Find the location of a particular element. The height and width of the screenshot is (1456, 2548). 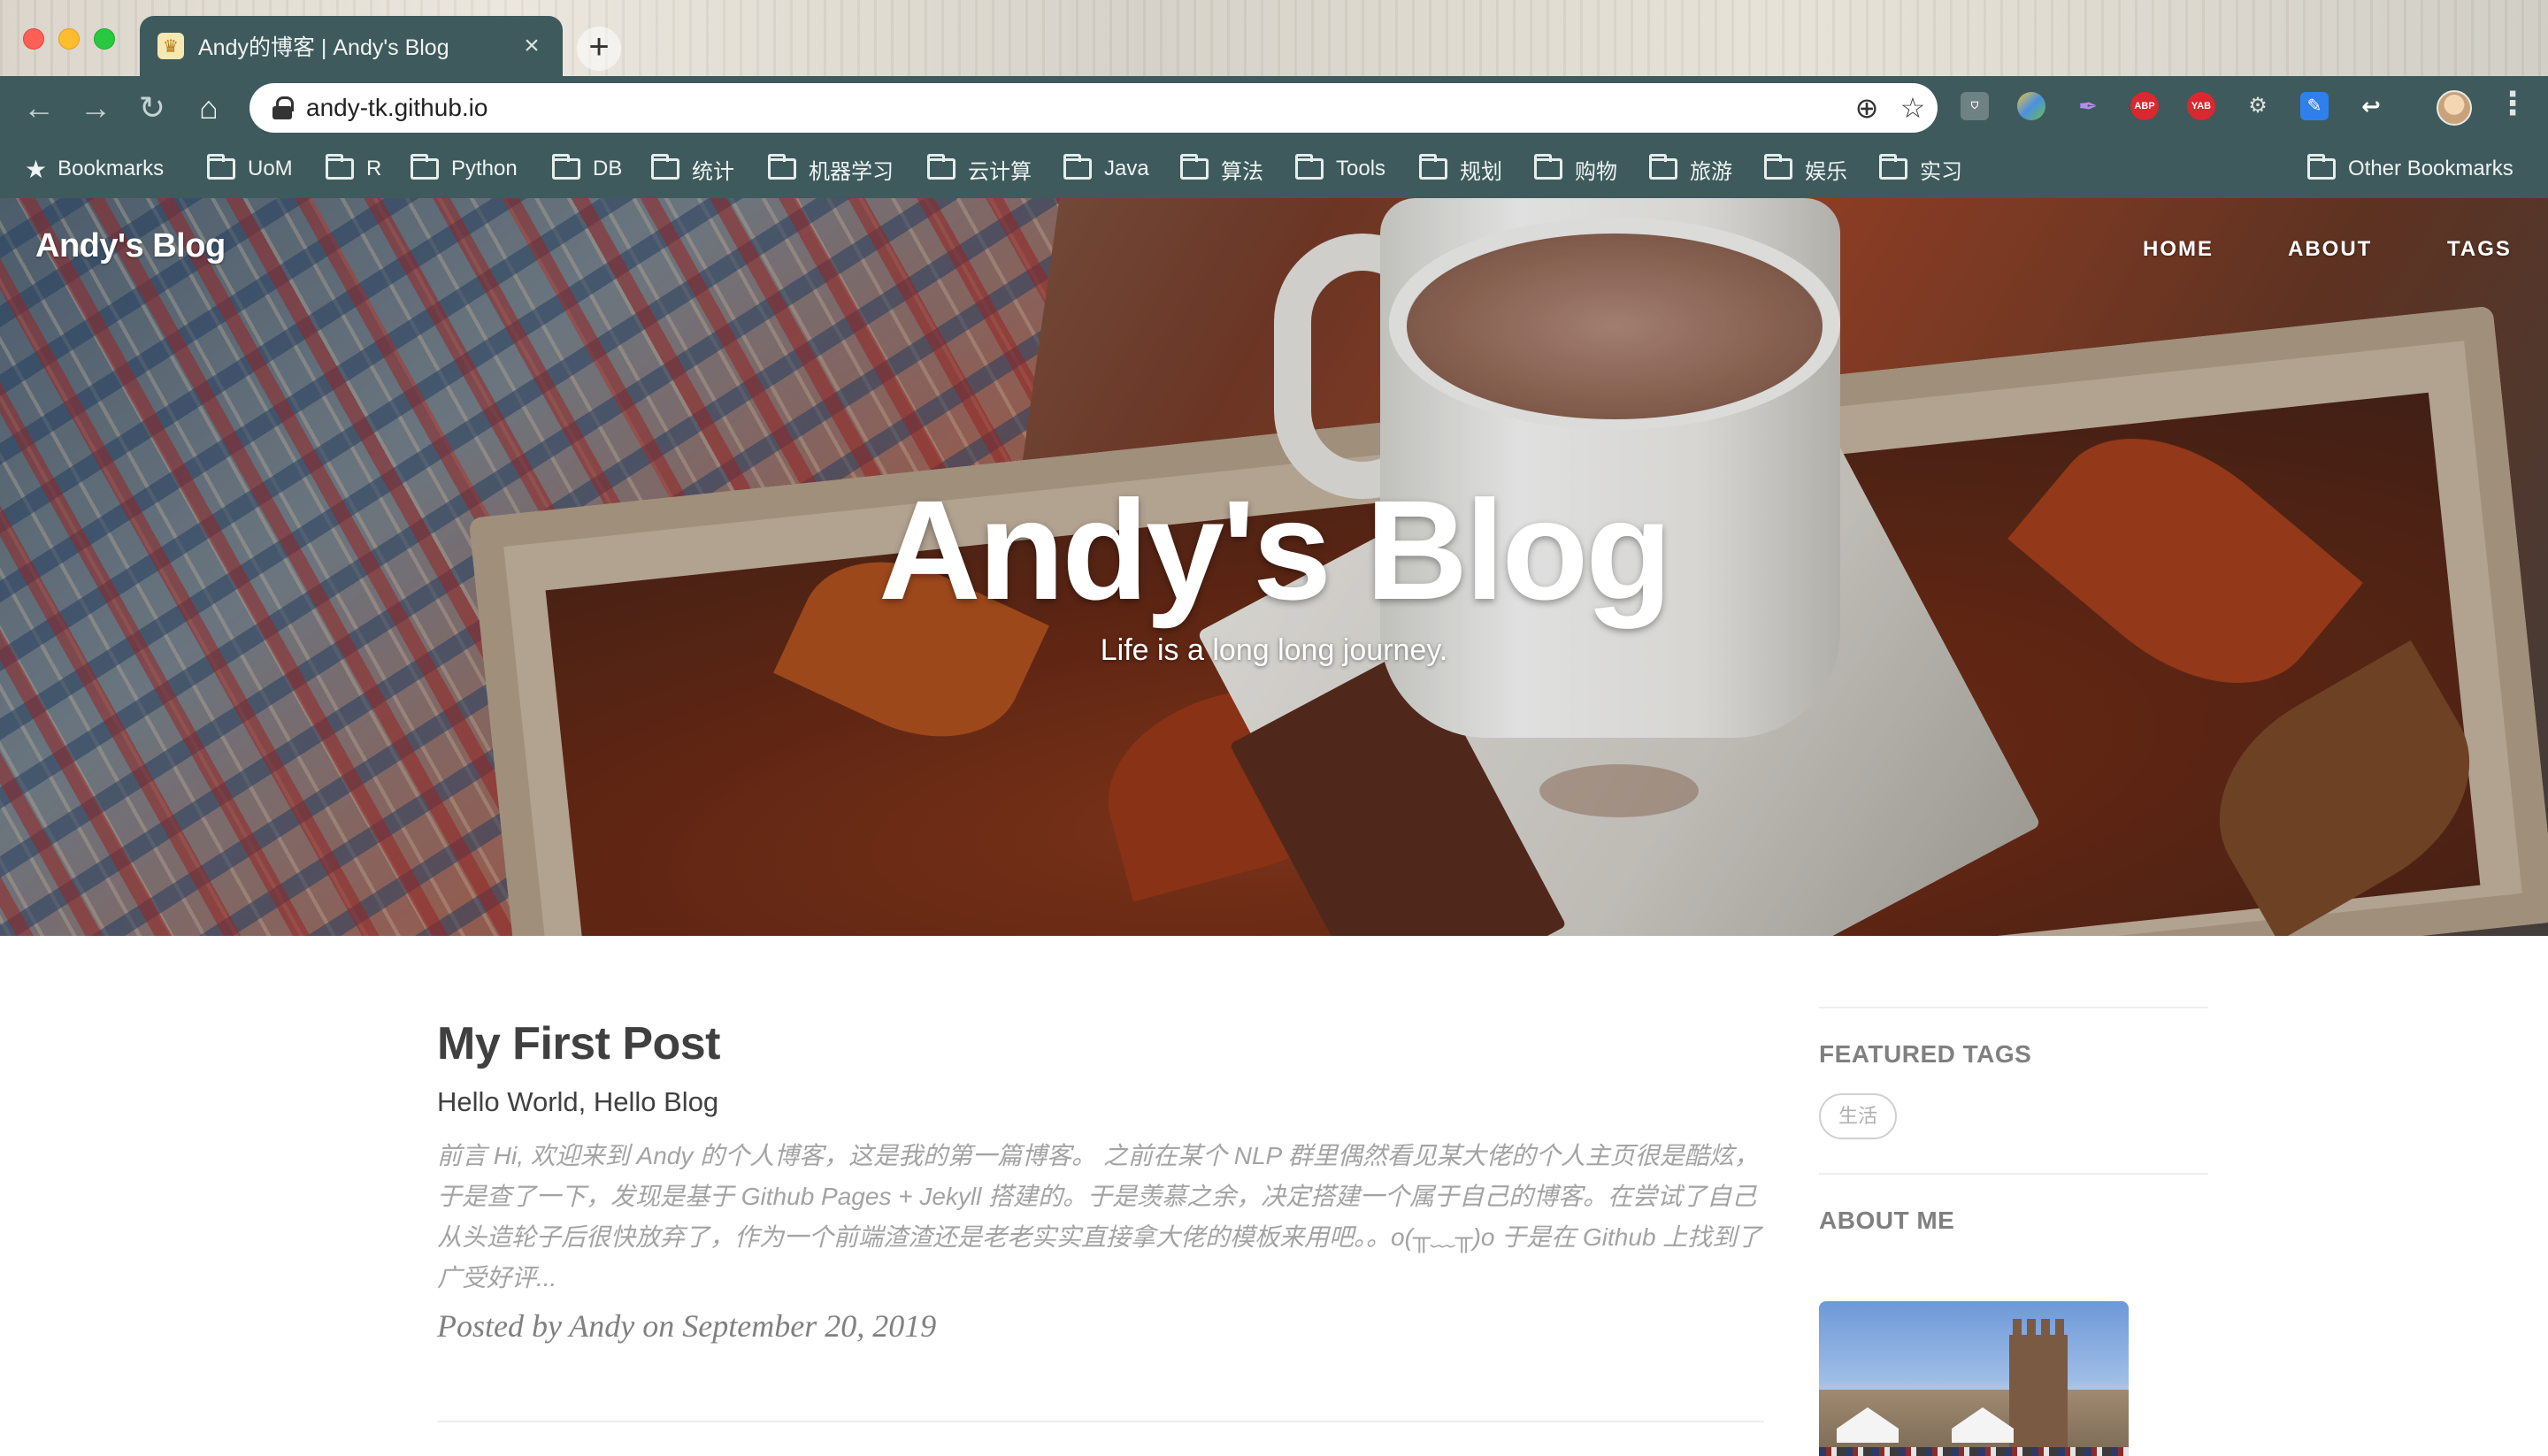

photo-crowd is located at coordinates (1974, 1451).